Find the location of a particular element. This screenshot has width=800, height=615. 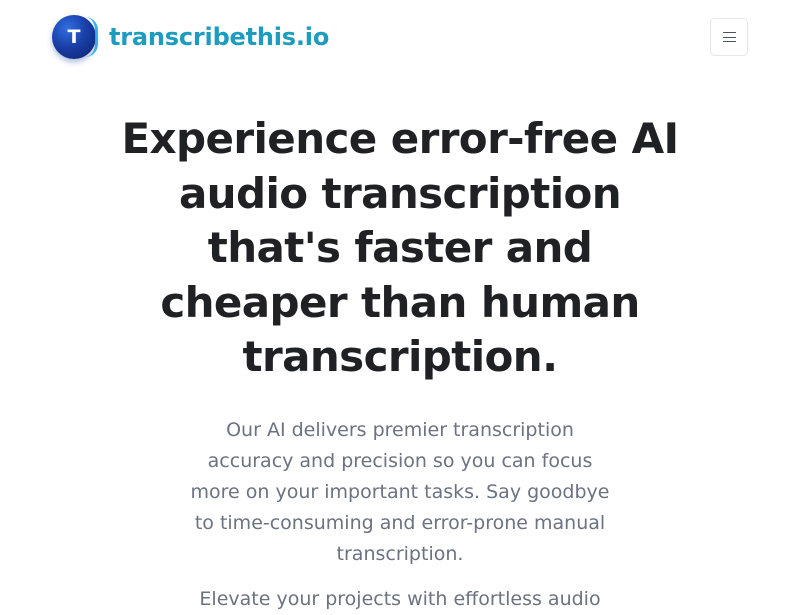

brand-link: T transcribethis.io is located at coordinates (190, 37).